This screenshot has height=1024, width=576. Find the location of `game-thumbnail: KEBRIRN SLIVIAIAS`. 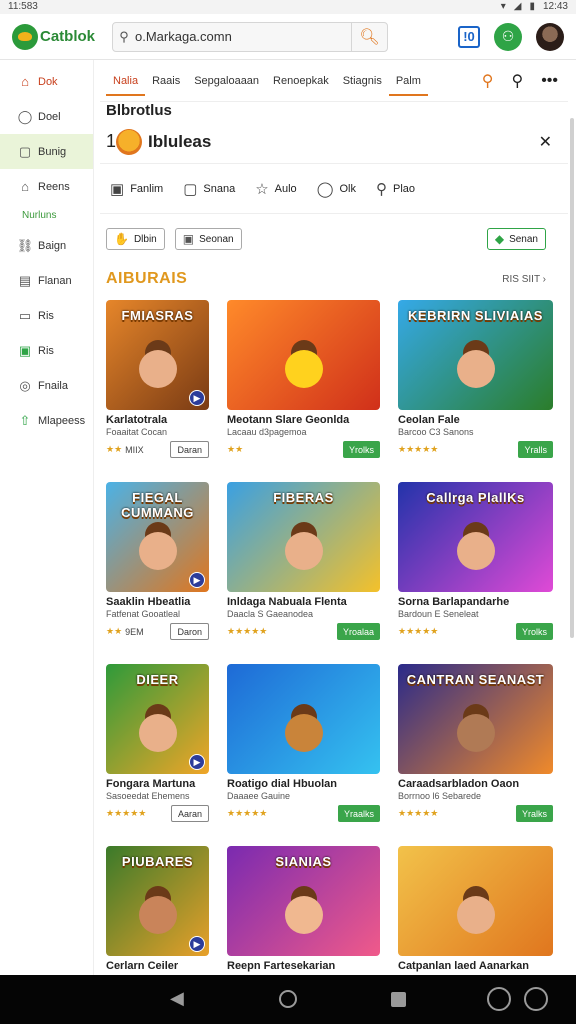

game-thumbnail: KEBRIRN SLIVIAIAS is located at coordinates (475, 355).